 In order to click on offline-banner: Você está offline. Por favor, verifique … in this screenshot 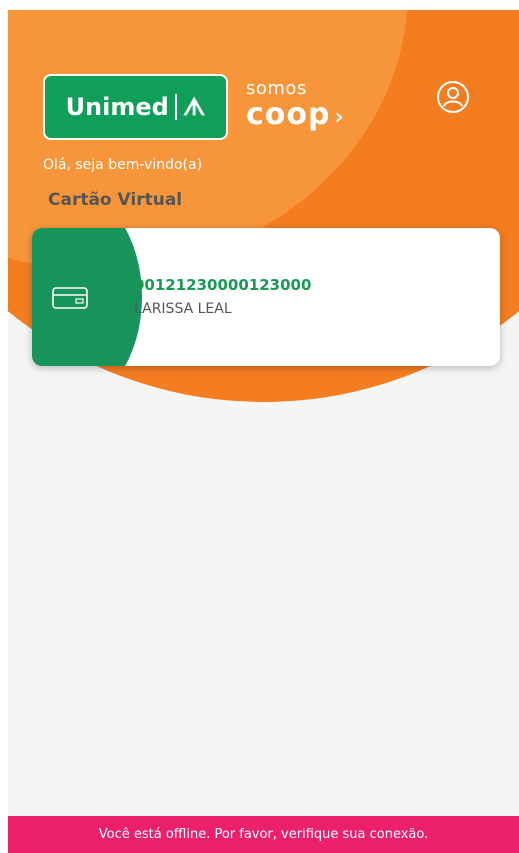, I will do `click(263, 834)`.